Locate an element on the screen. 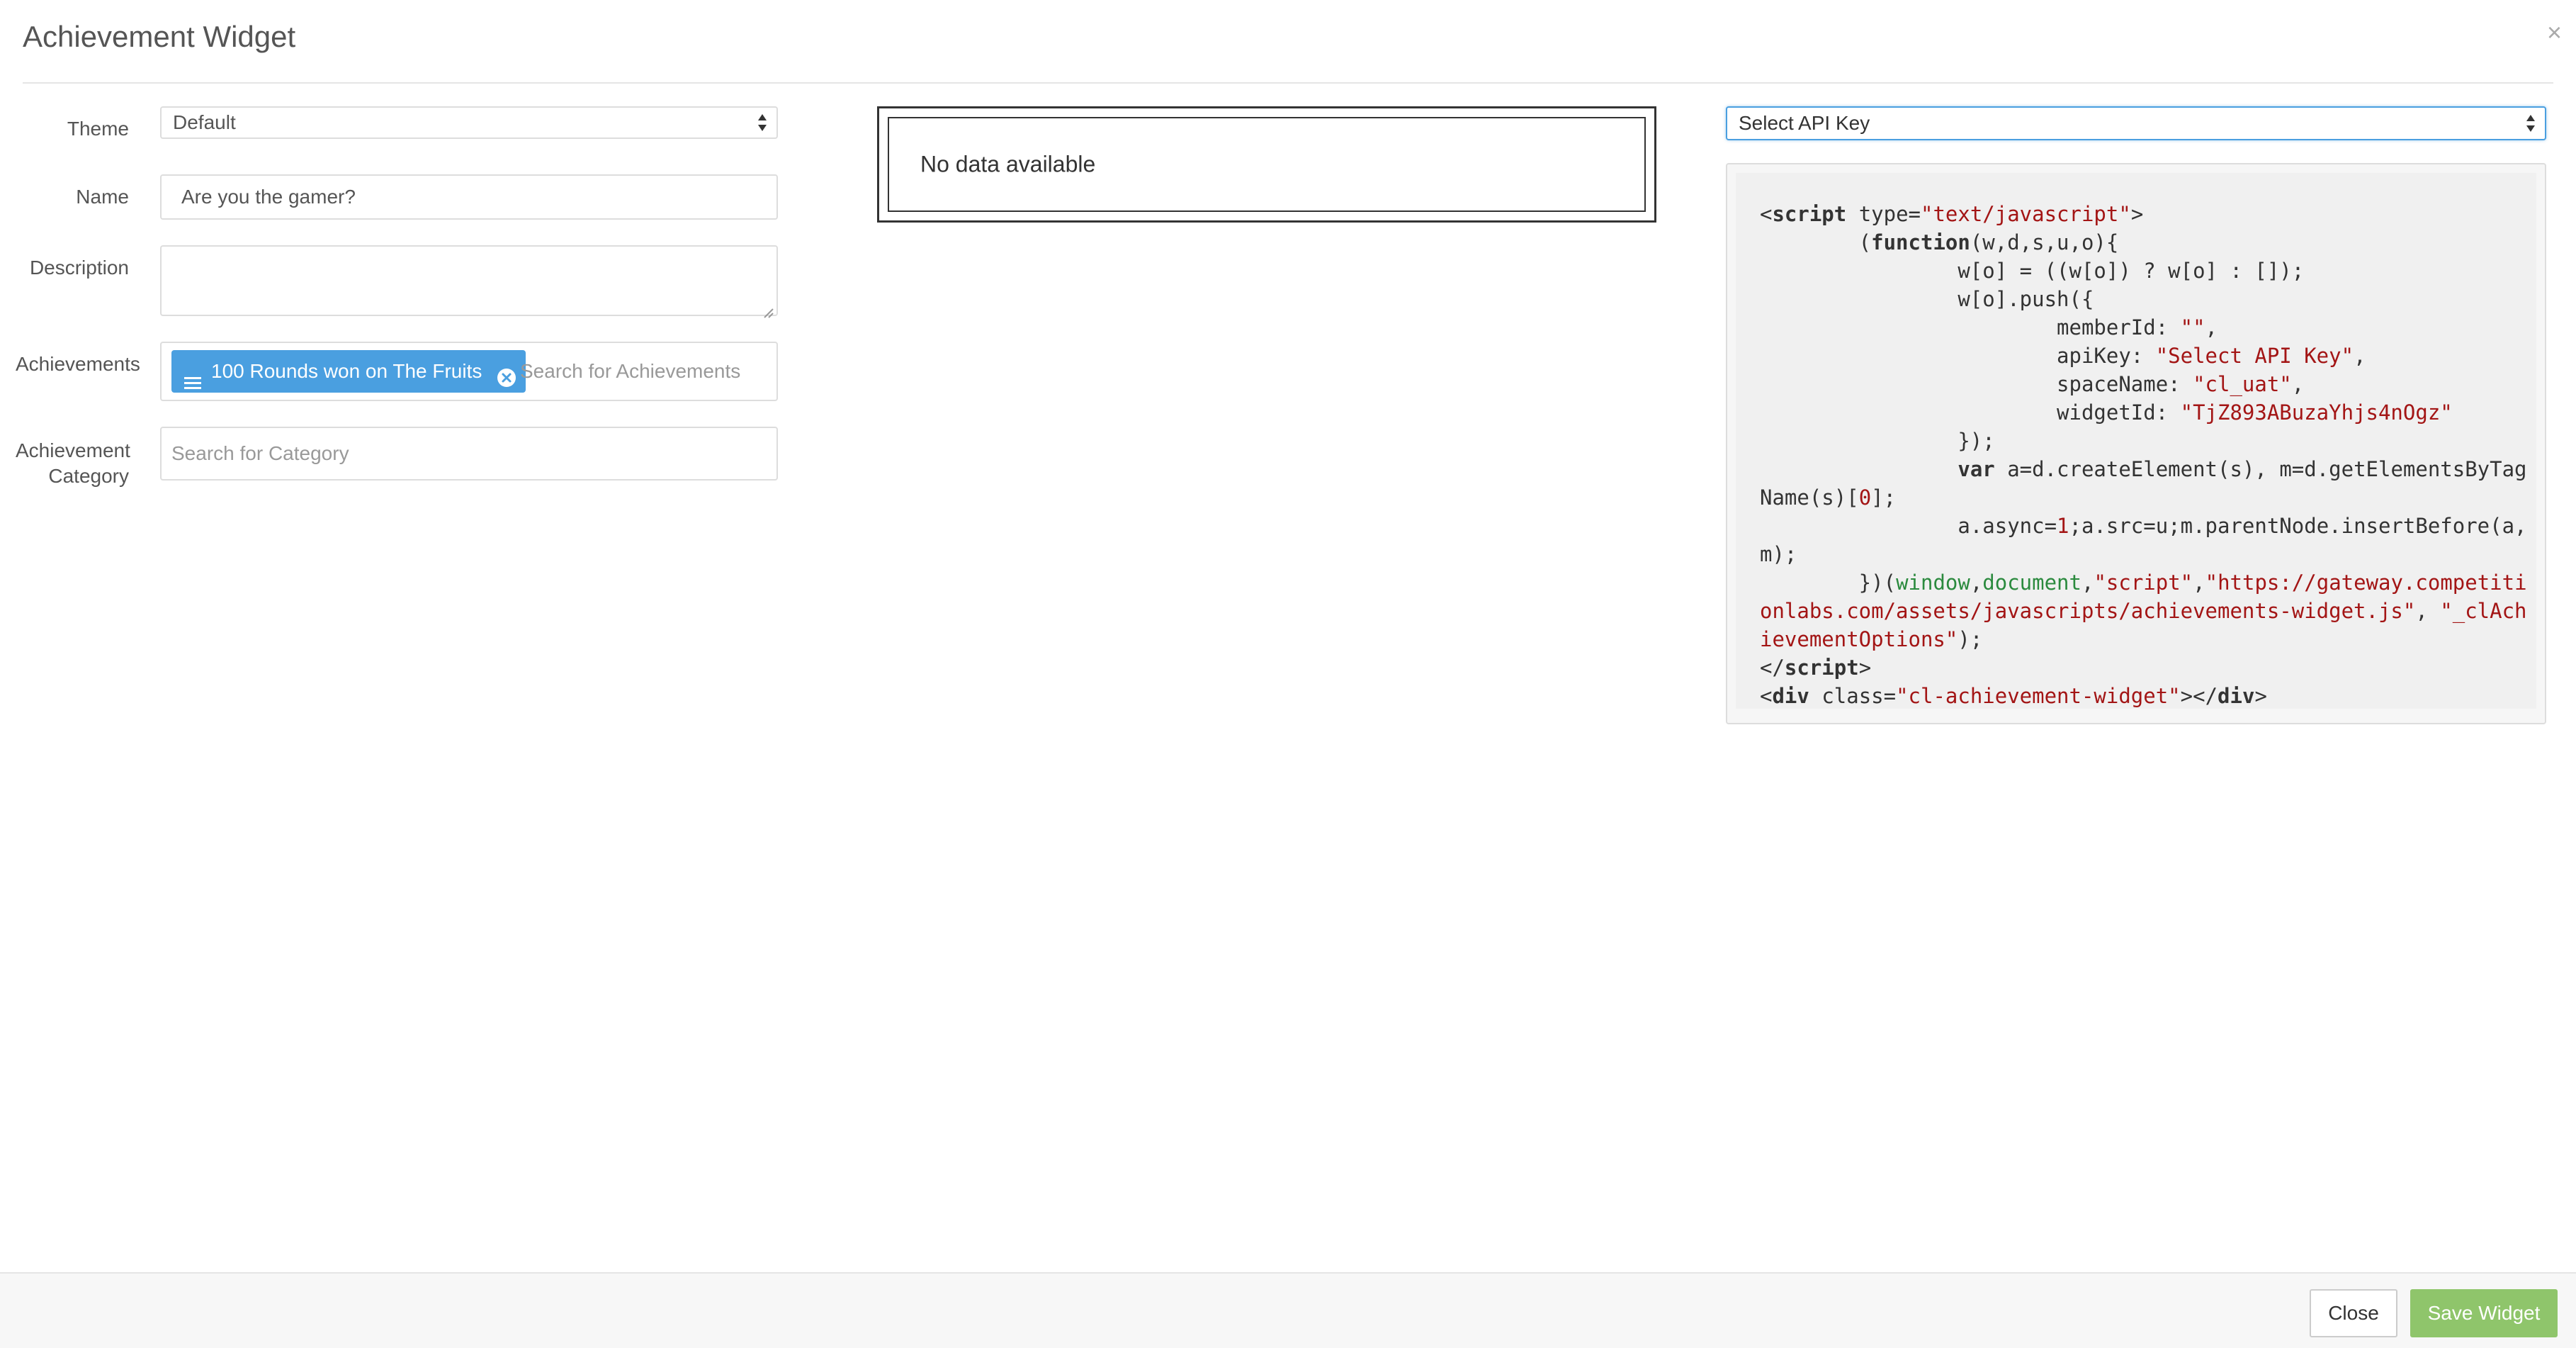 The image size is (2576, 1348). api-key-select-value: Select API Key is located at coordinates (1804, 123).